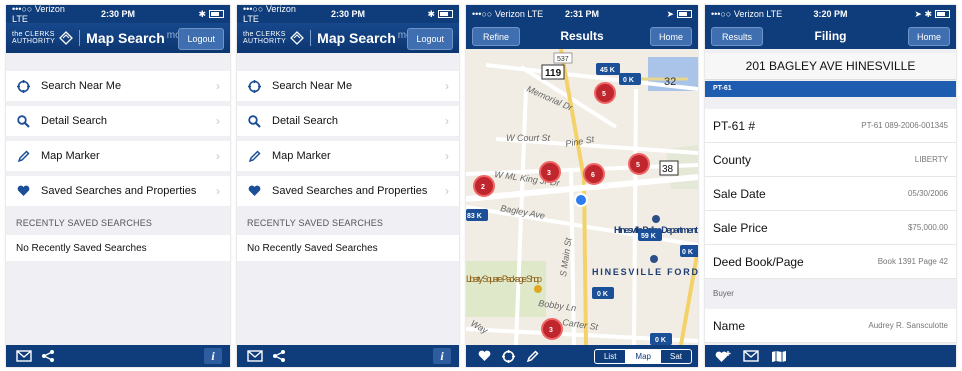 Image resolution: width=962 pixels, height=371 pixels. I want to click on field-label: County, so click(732, 159).